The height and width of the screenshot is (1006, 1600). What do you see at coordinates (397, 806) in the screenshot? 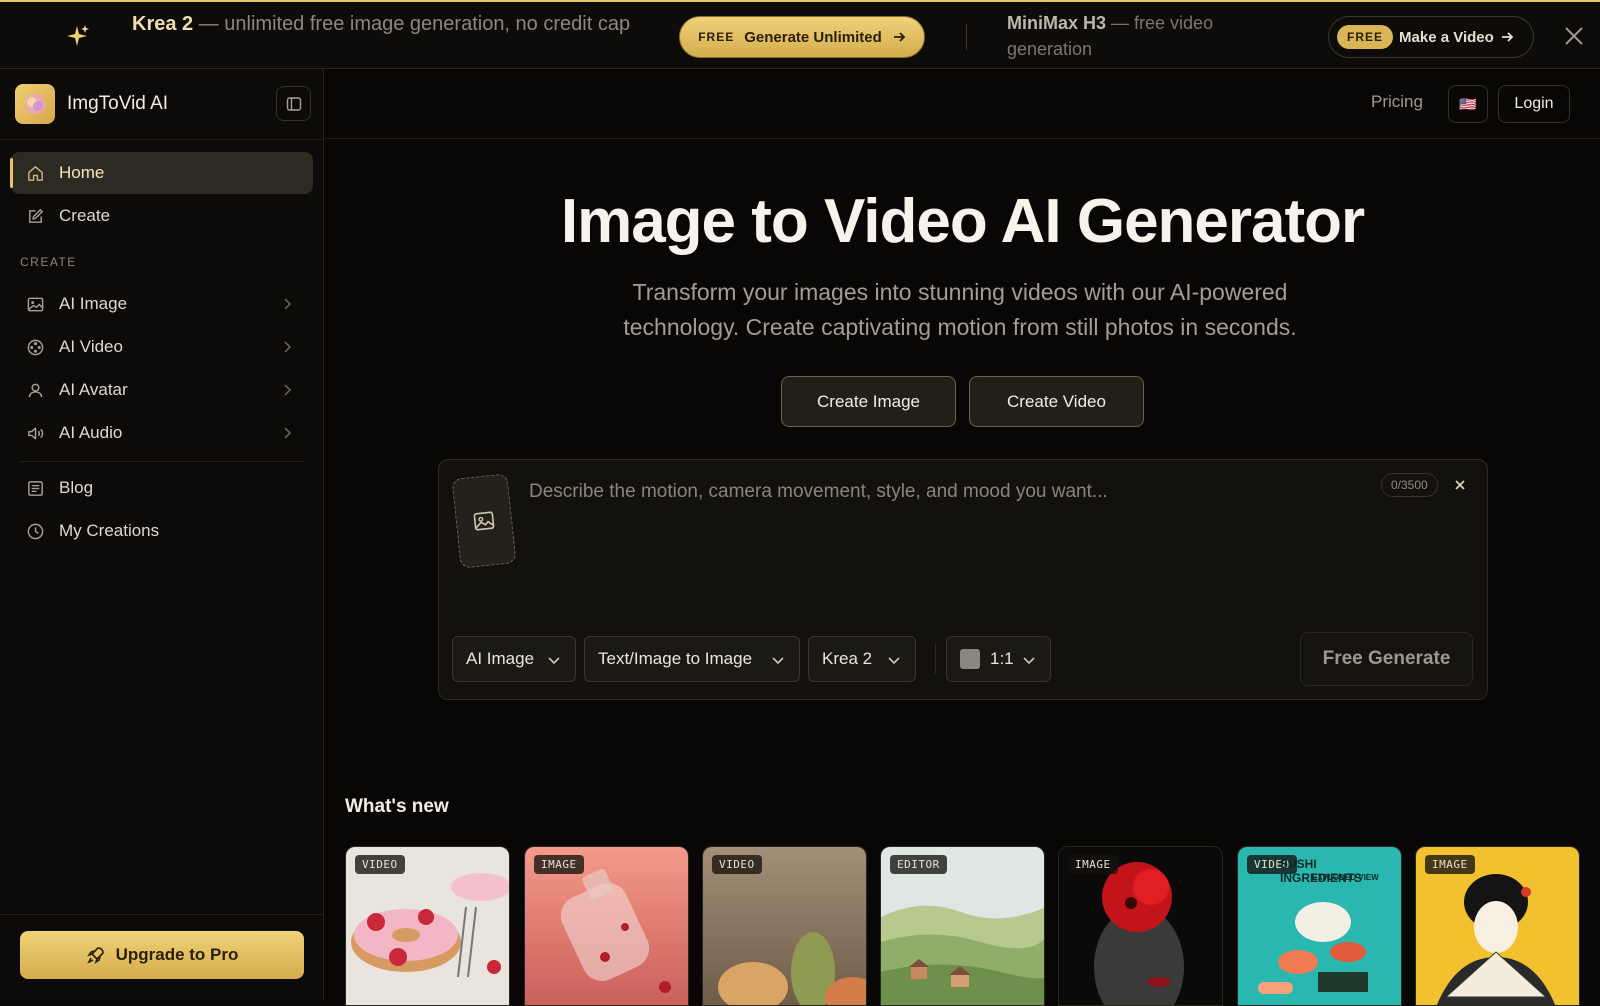
I see `whats-new-heading: What's new` at bounding box center [397, 806].